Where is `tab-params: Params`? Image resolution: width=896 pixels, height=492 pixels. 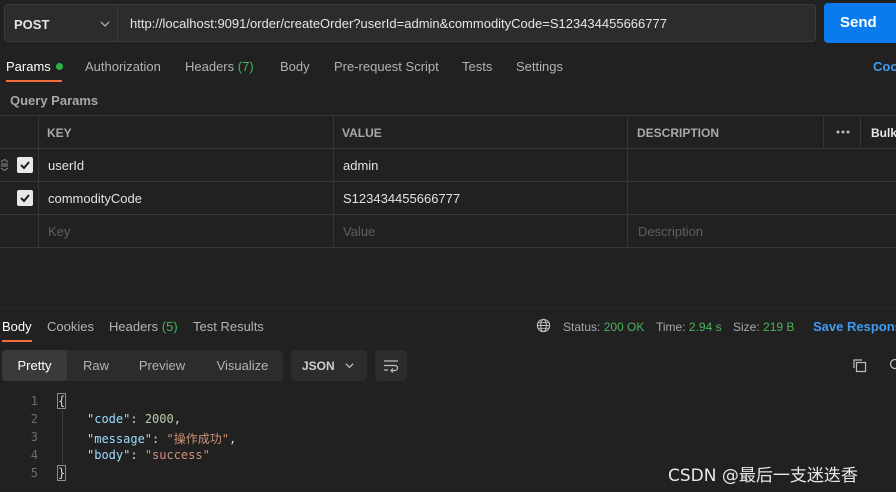
tab-params: Params is located at coordinates (34, 66).